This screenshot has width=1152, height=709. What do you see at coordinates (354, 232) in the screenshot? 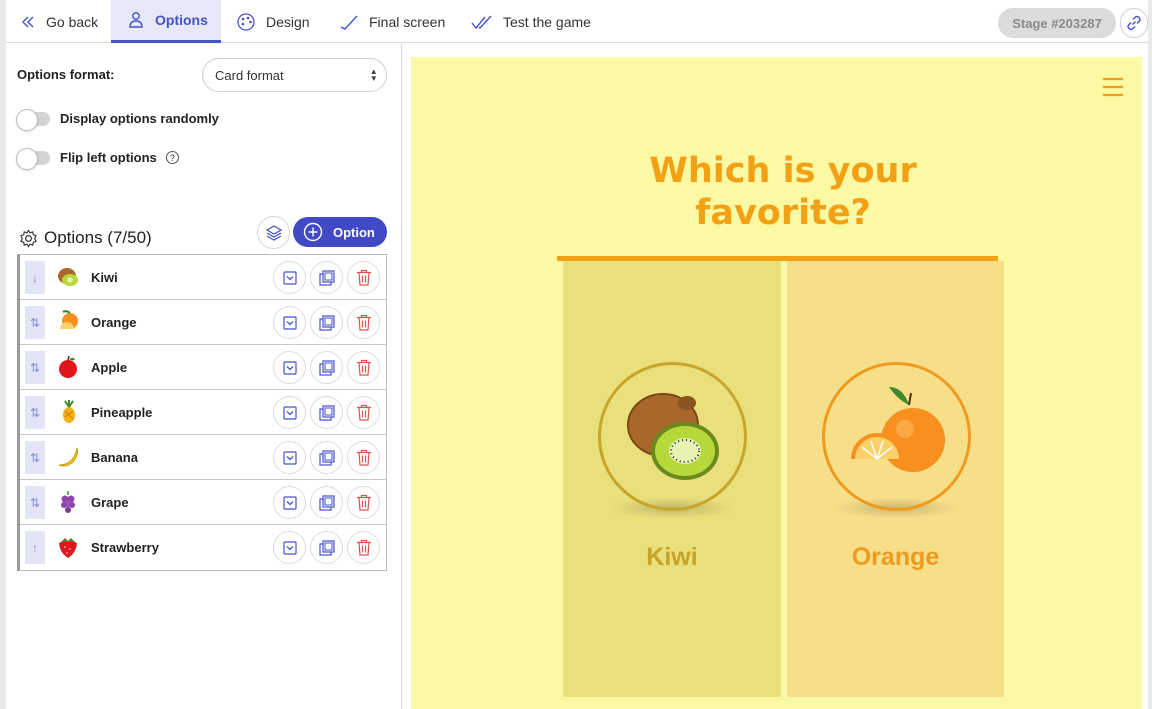
I see `add-option-label: Option` at bounding box center [354, 232].